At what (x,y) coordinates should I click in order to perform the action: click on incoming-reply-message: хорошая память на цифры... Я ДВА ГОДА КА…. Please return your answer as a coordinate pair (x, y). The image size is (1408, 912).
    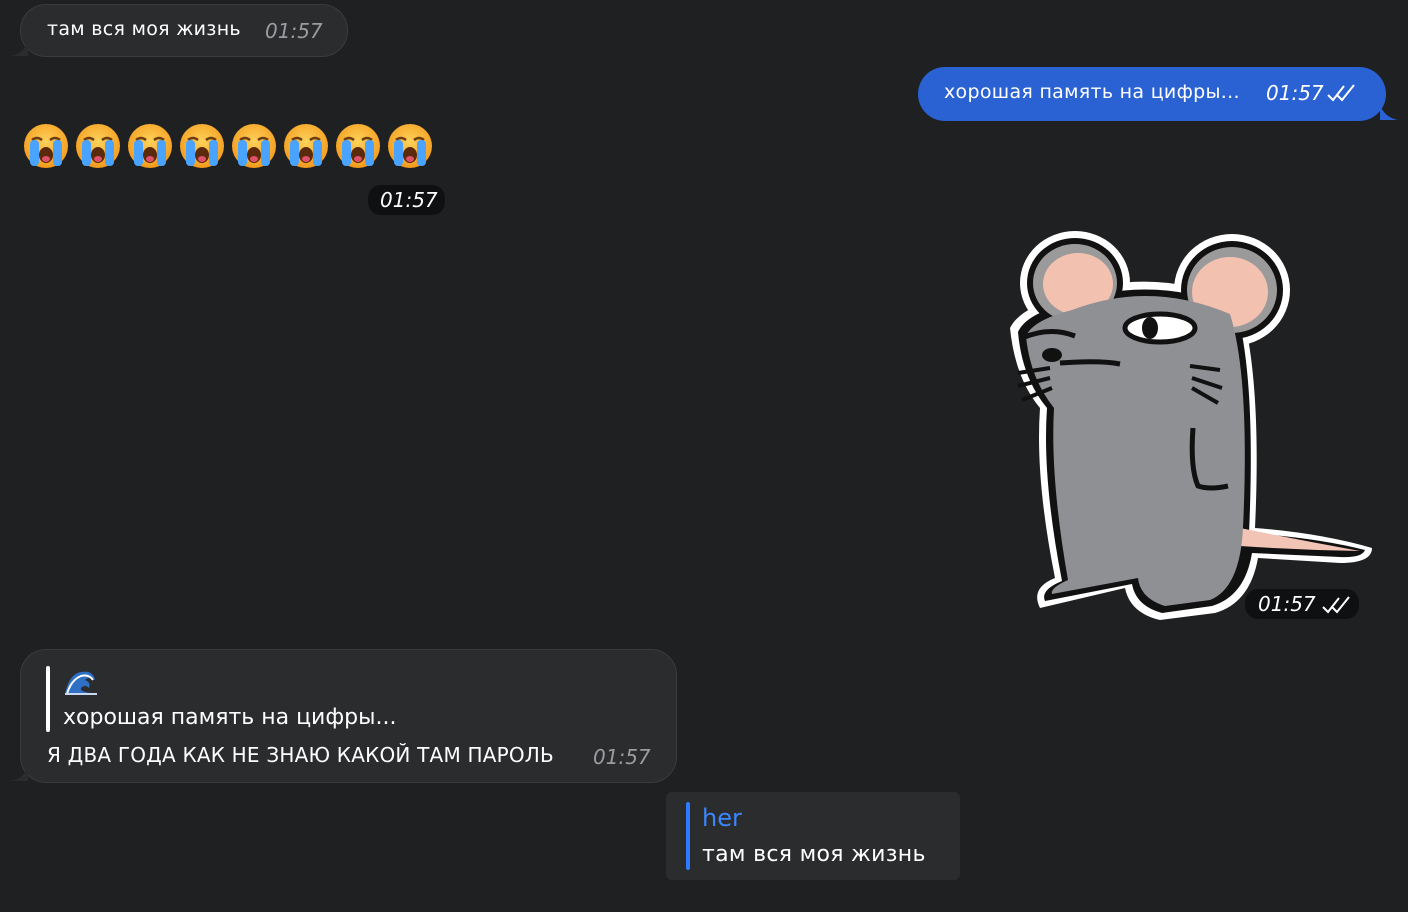
    Looking at the image, I should click on (348, 716).